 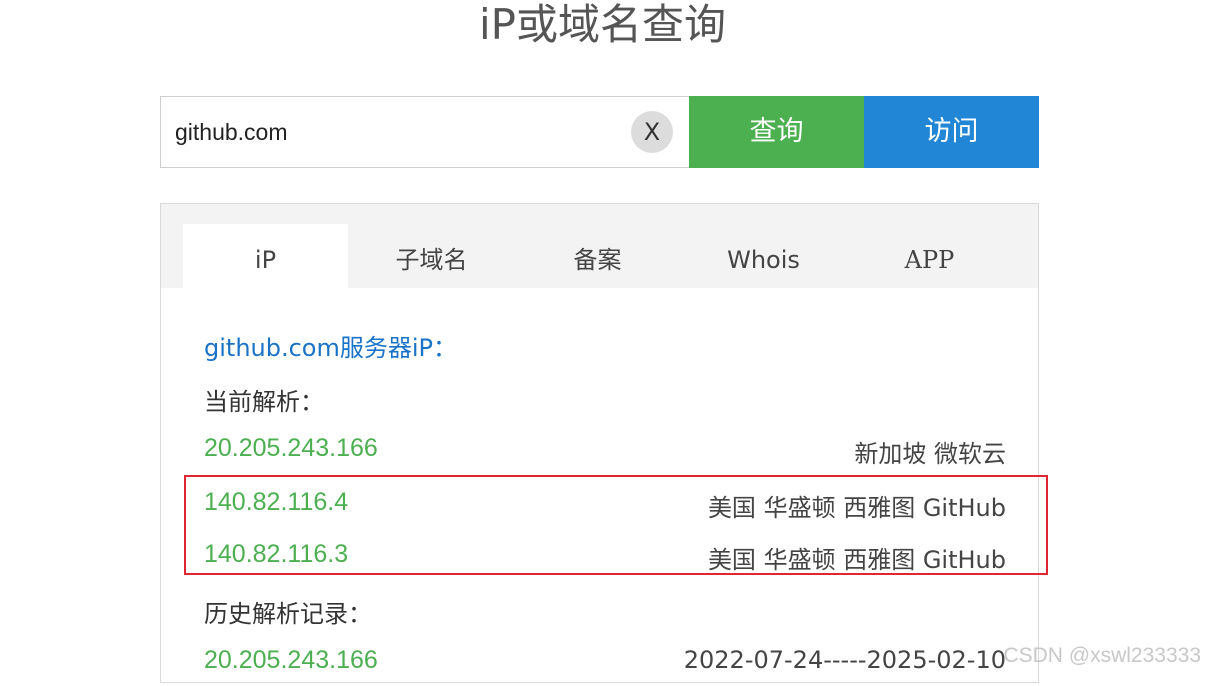 I want to click on current-resolution-label: 当前解析：, so click(x=264, y=402).